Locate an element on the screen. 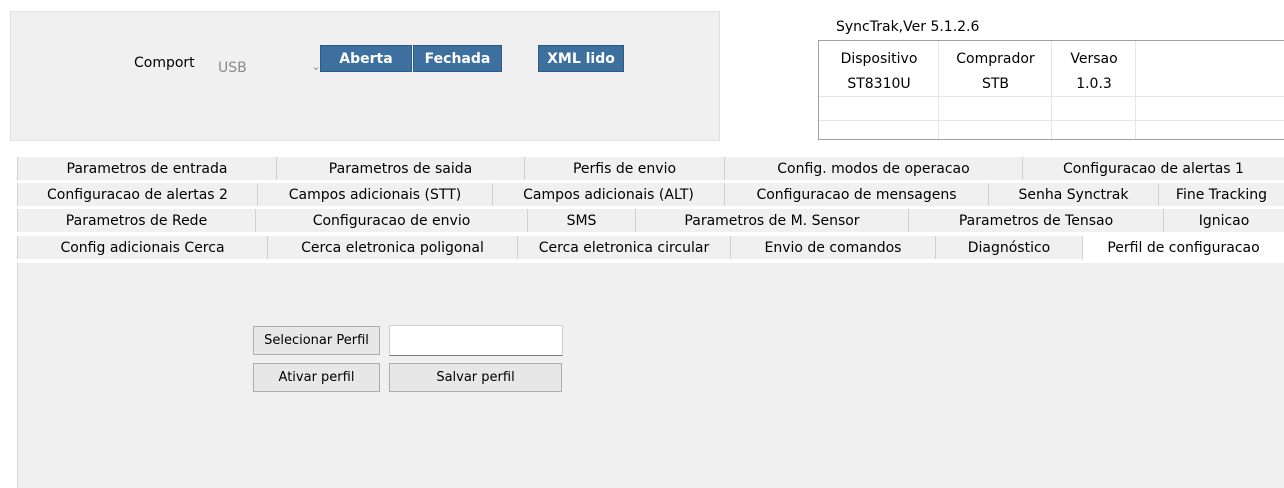  tab-config-mensagens: Configuracao de mensagens is located at coordinates (856, 194).